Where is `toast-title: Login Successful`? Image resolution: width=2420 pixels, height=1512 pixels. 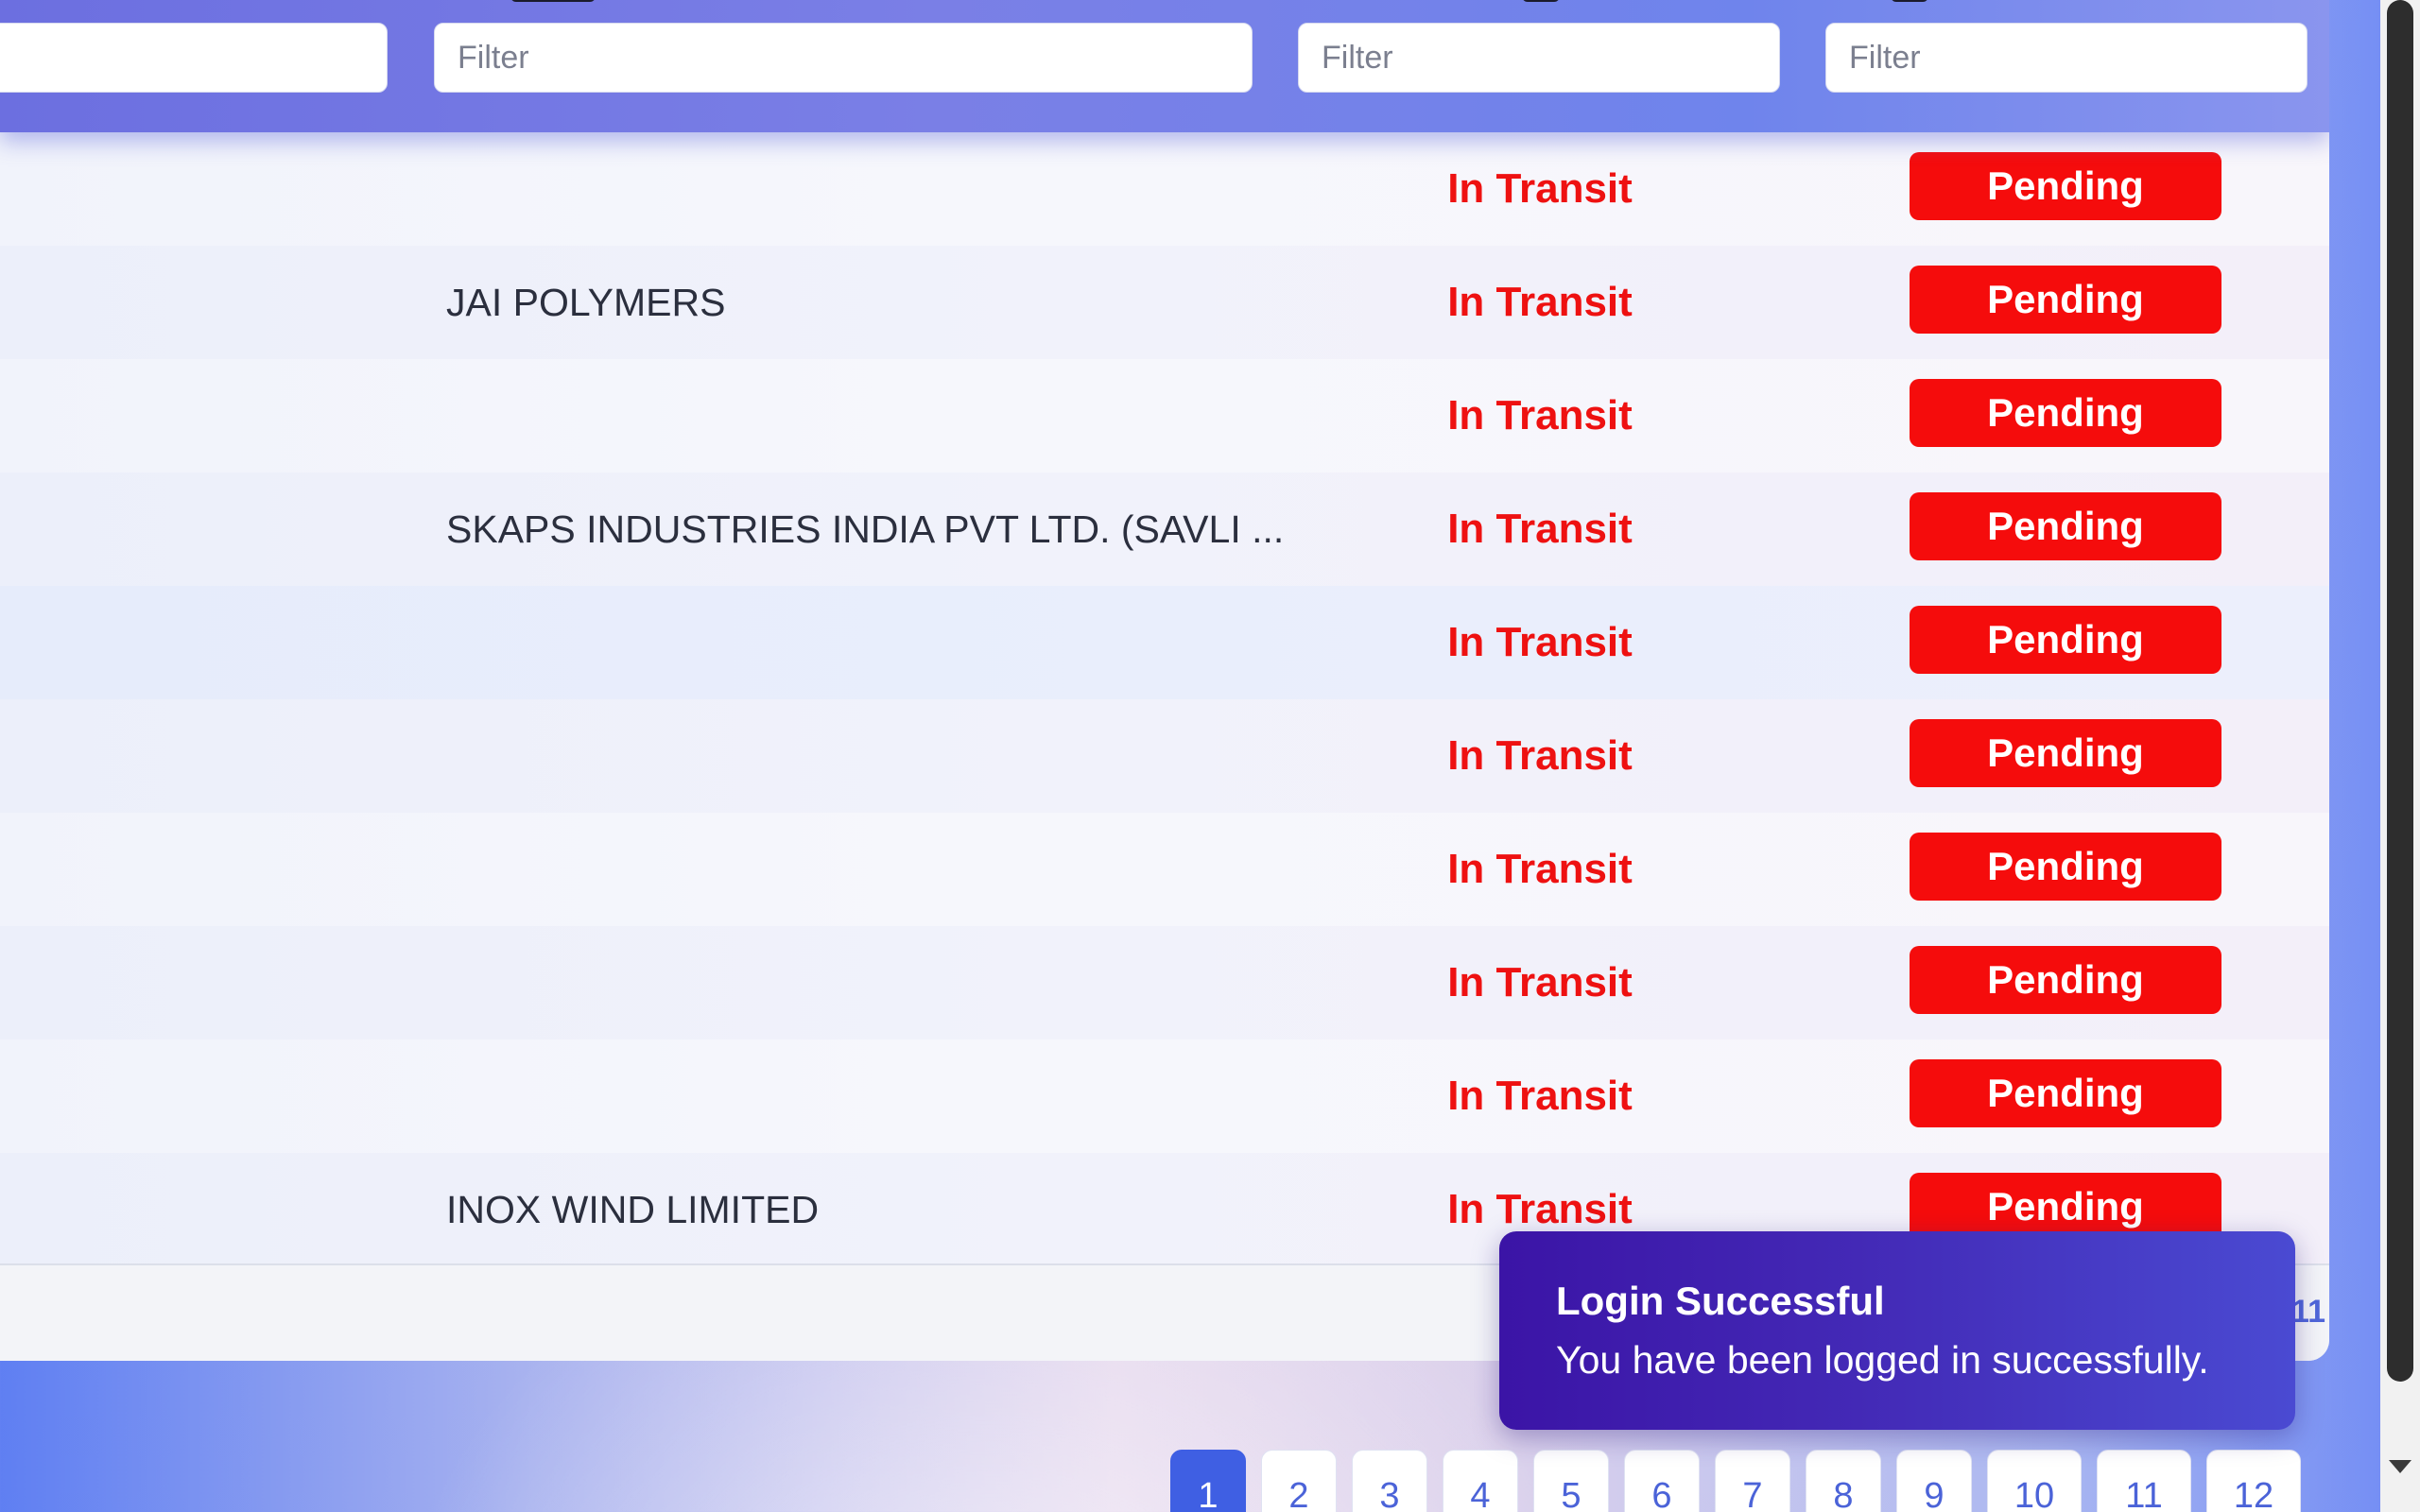 toast-title: Login Successful is located at coordinates (1720, 1301).